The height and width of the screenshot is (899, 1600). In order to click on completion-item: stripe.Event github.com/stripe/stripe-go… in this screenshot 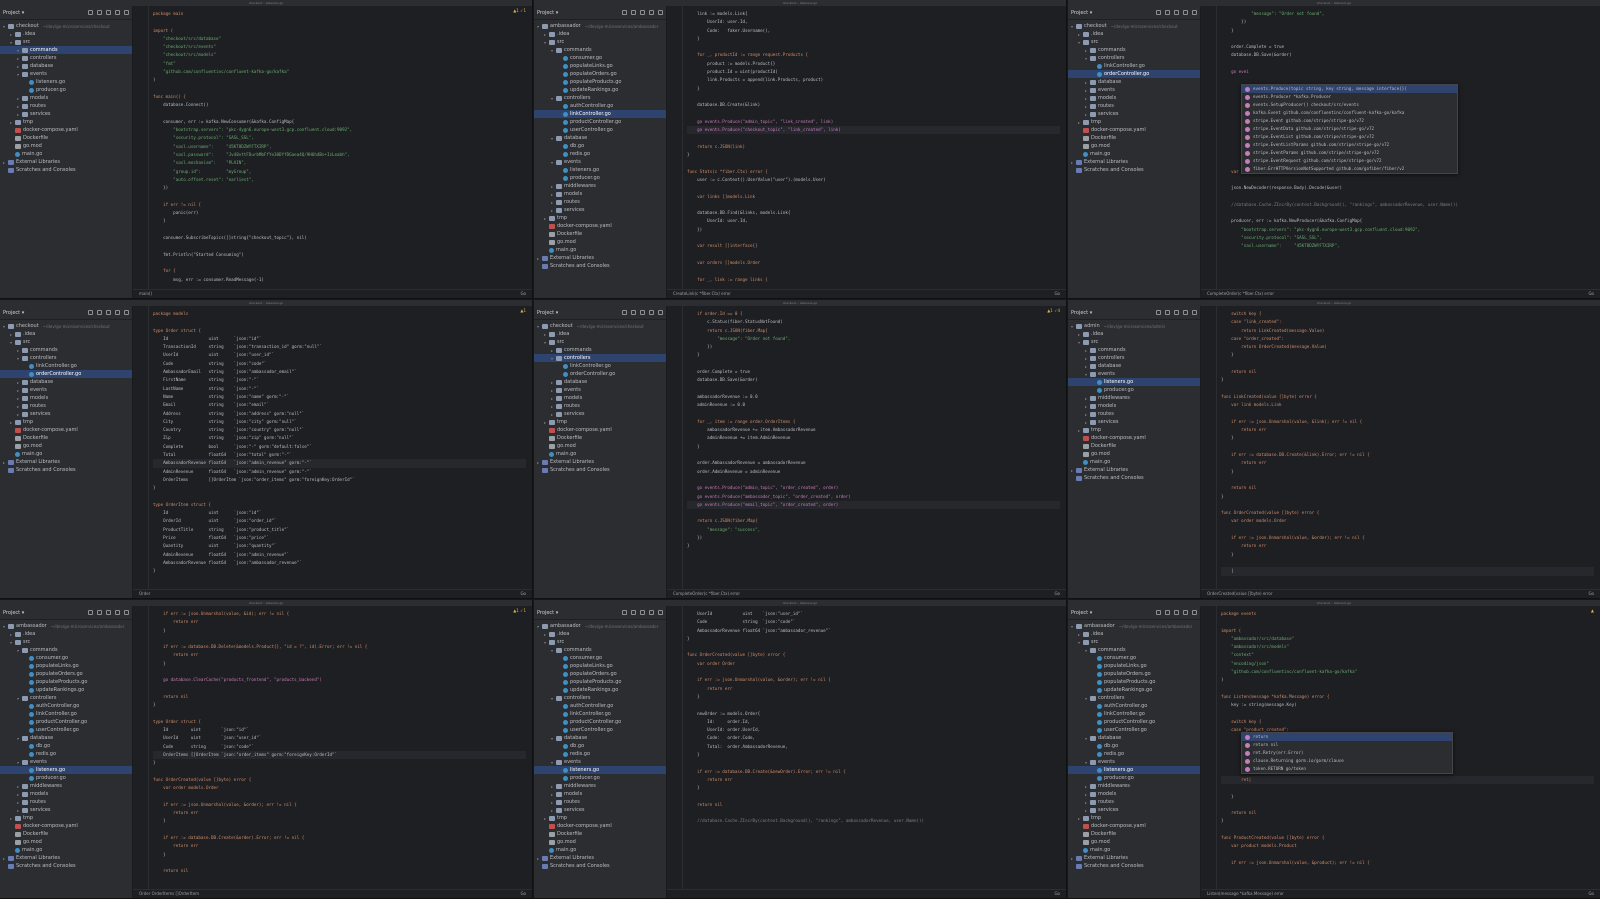, I will do `click(1349, 121)`.